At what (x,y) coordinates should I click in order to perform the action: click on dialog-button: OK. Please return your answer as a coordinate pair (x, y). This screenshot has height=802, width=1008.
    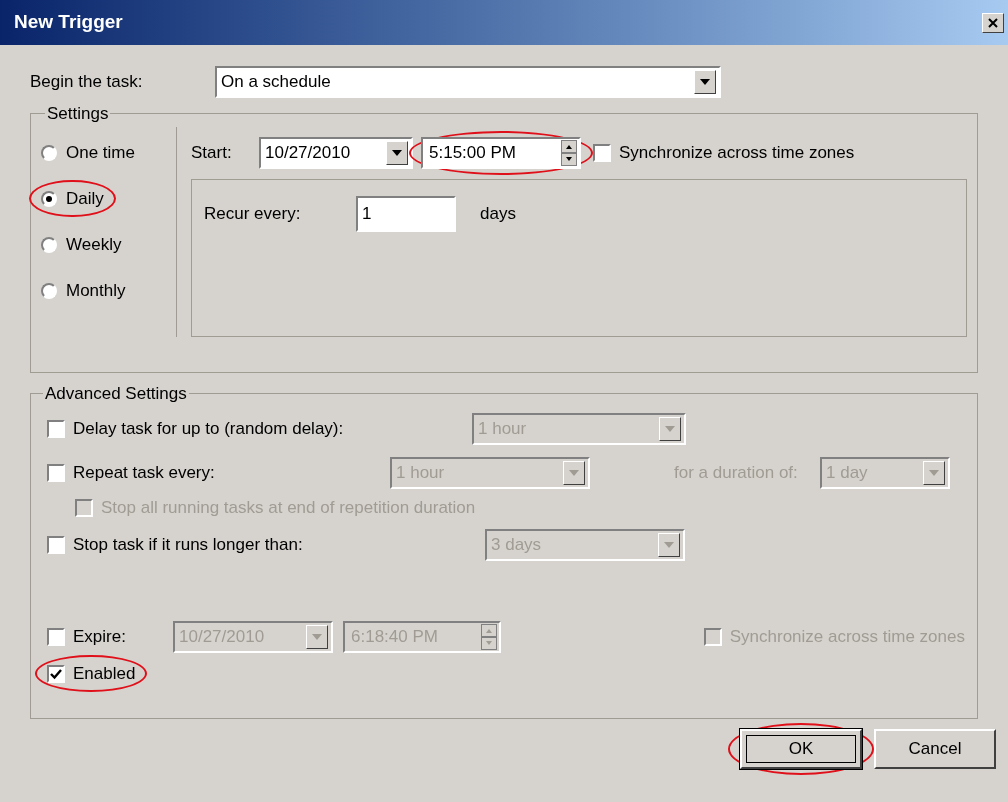
    Looking at the image, I should click on (801, 749).